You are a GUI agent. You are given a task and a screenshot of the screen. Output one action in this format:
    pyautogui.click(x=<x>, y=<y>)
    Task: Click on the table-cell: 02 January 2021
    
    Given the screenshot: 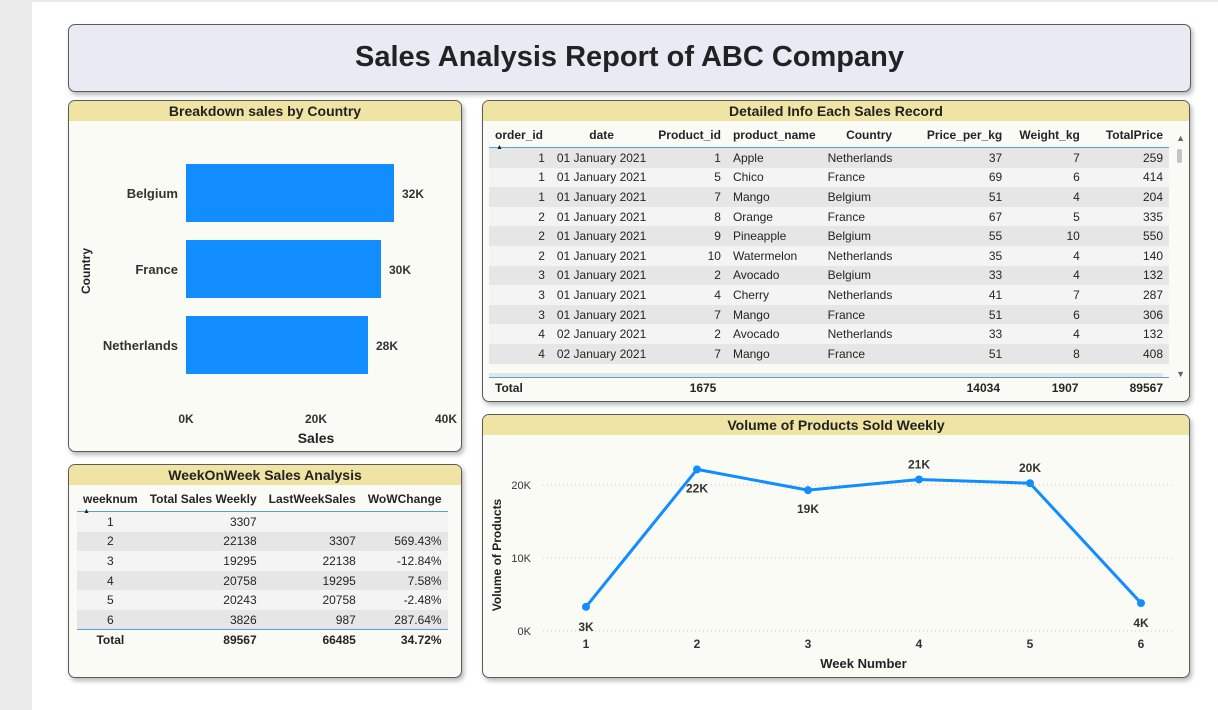 What is the action you would take?
    pyautogui.click(x=601, y=353)
    